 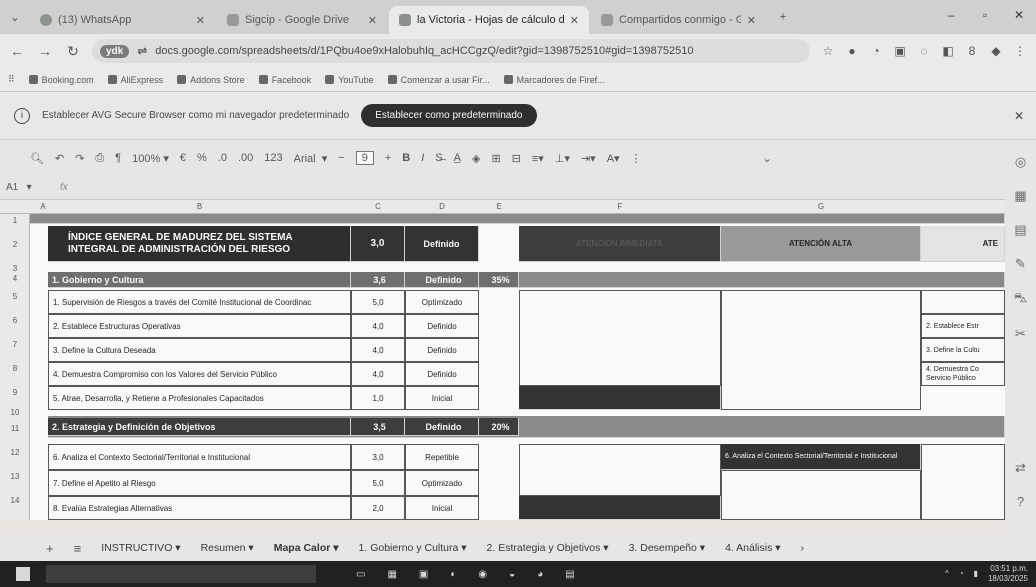 What do you see at coordinates (227, 548) in the screenshot?
I see `sheet-tab-resumen: Resumen ▾` at bounding box center [227, 548].